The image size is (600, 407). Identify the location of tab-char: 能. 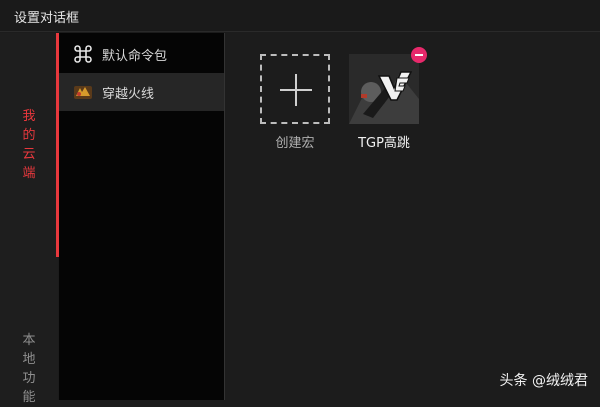
(29, 397).